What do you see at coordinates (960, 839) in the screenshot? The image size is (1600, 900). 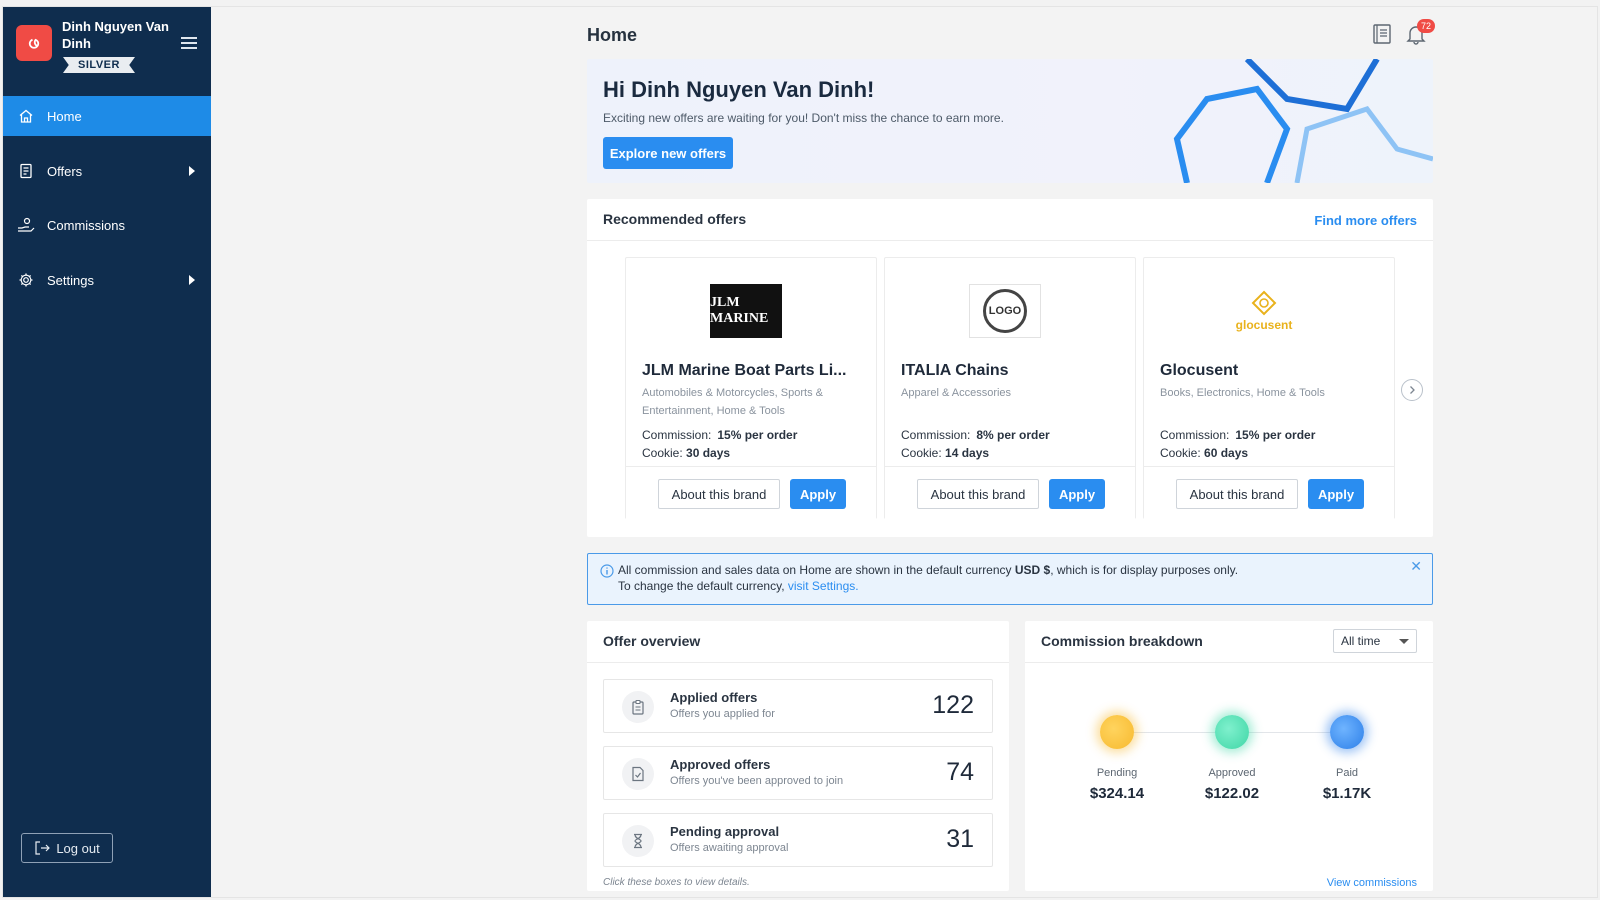 I see `stat-value: 31` at bounding box center [960, 839].